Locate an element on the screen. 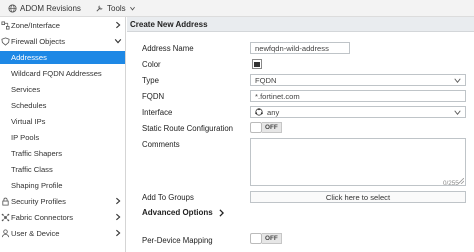  sidebar-item-fabric-connectors: Fabric Connectors is located at coordinates (62, 217).